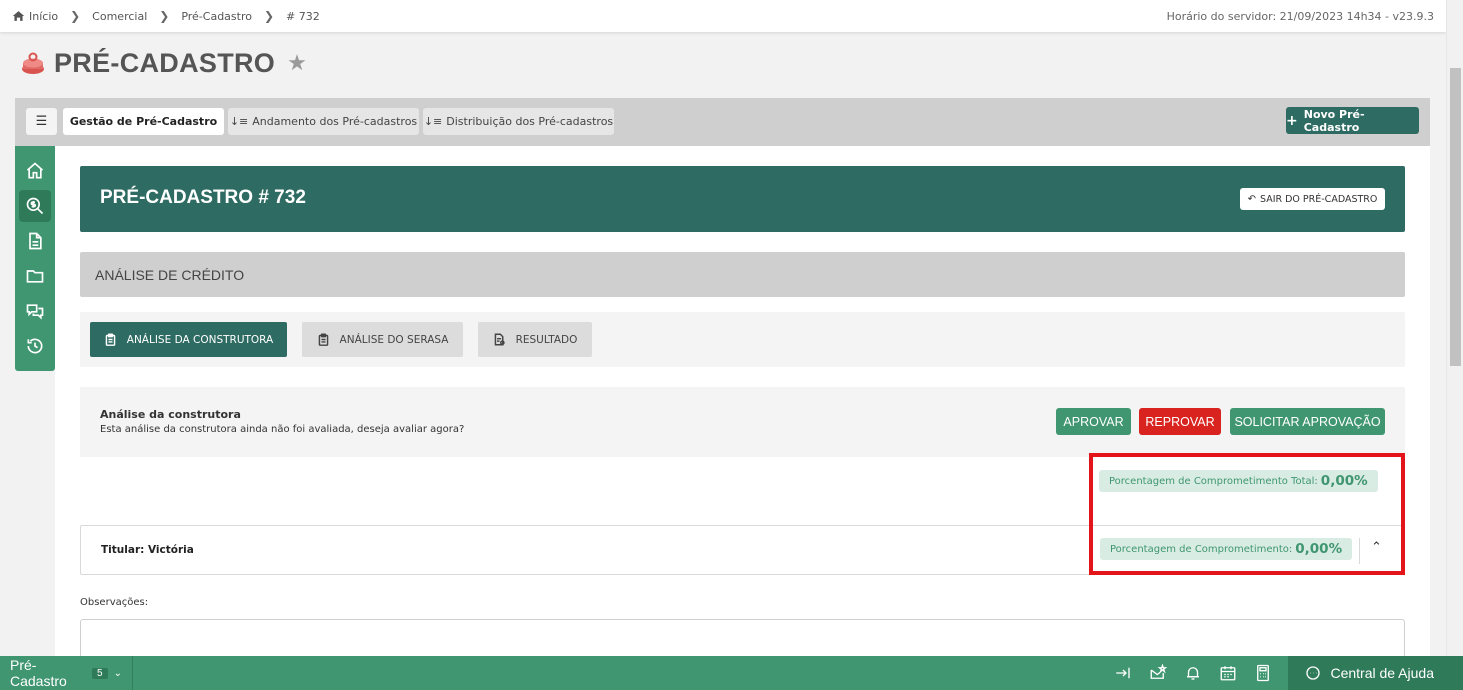 This screenshot has height=690, width=1463. Describe the element at coordinates (499, 339) in the screenshot. I see `report-icon` at that location.